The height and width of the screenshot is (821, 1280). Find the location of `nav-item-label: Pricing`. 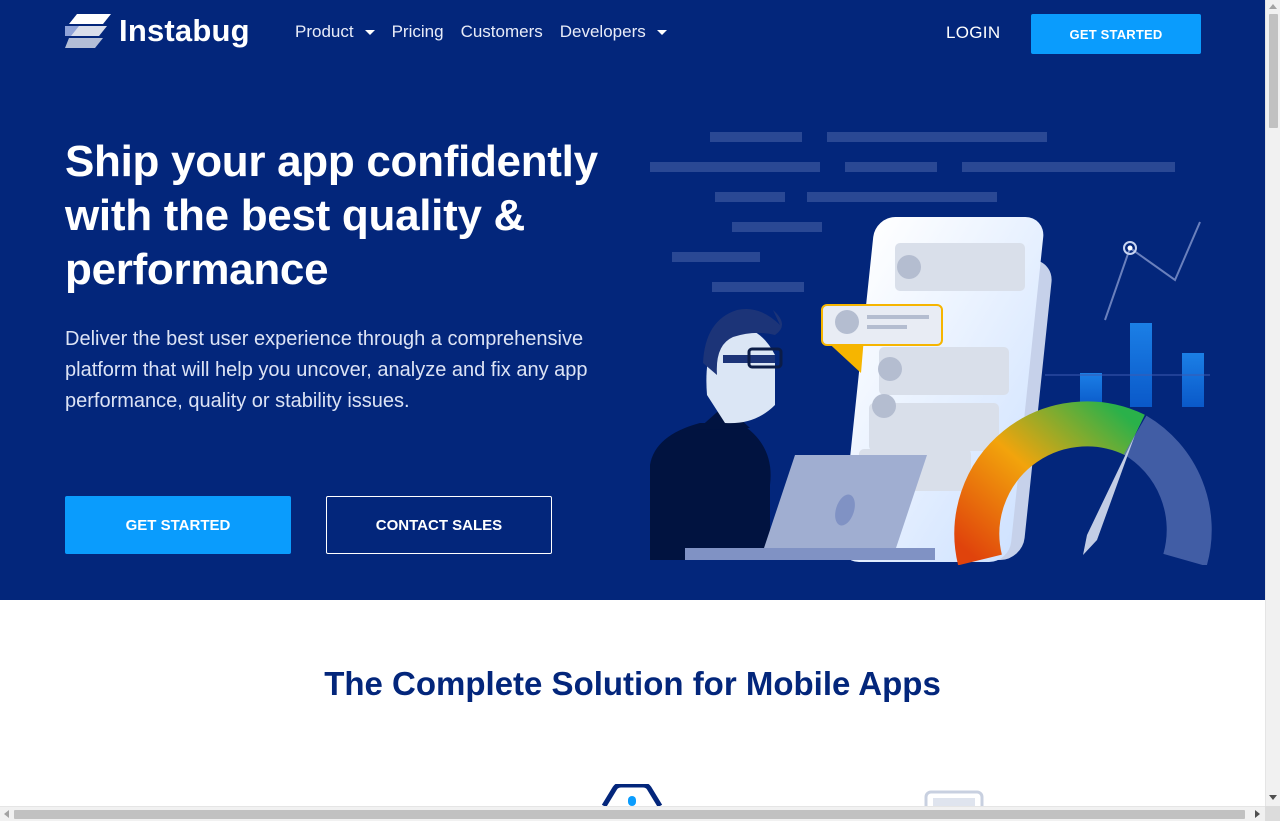

nav-item-label: Pricing is located at coordinates (417, 31).